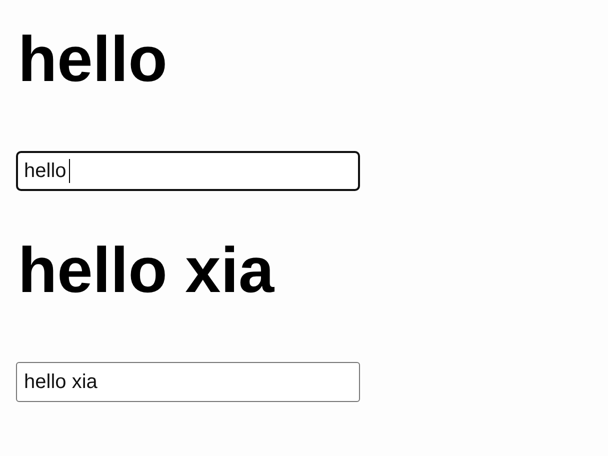  Describe the element at coordinates (188, 382) in the screenshot. I see `input-field: hello xia` at that location.